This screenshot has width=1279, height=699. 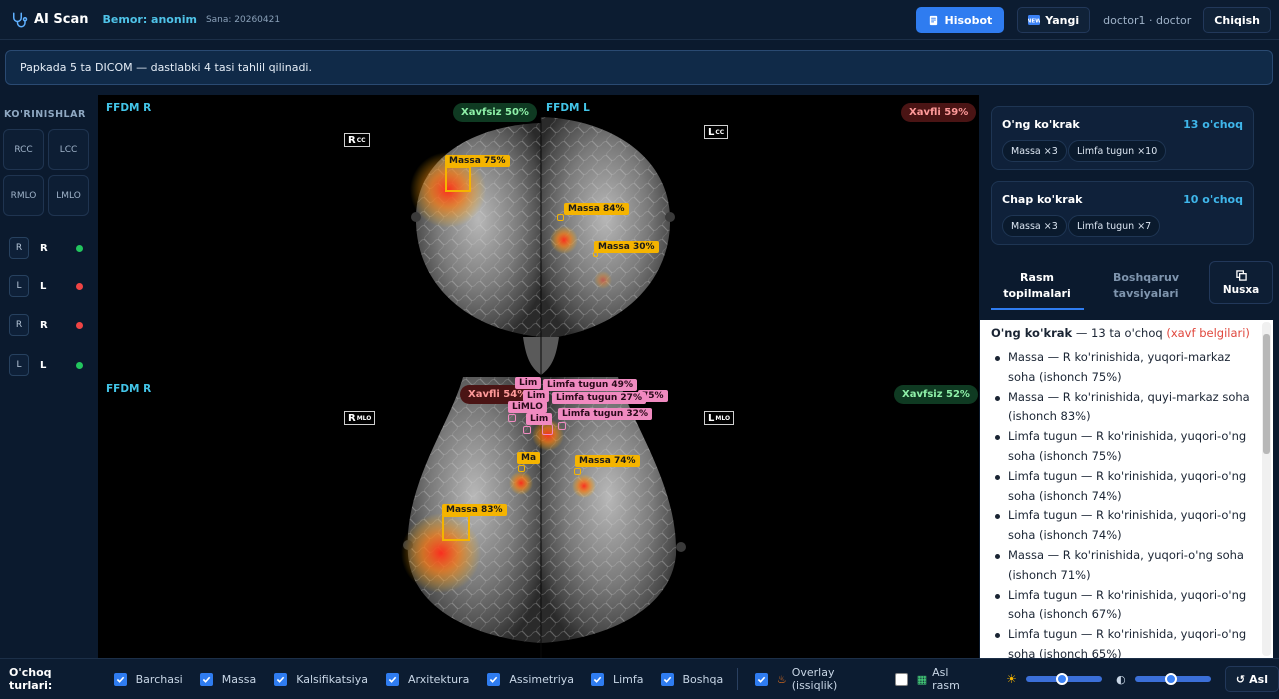 What do you see at coordinates (1037, 309) in the screenshot?
I see `active-tab-indicator` at bounding box center [1037, 309].